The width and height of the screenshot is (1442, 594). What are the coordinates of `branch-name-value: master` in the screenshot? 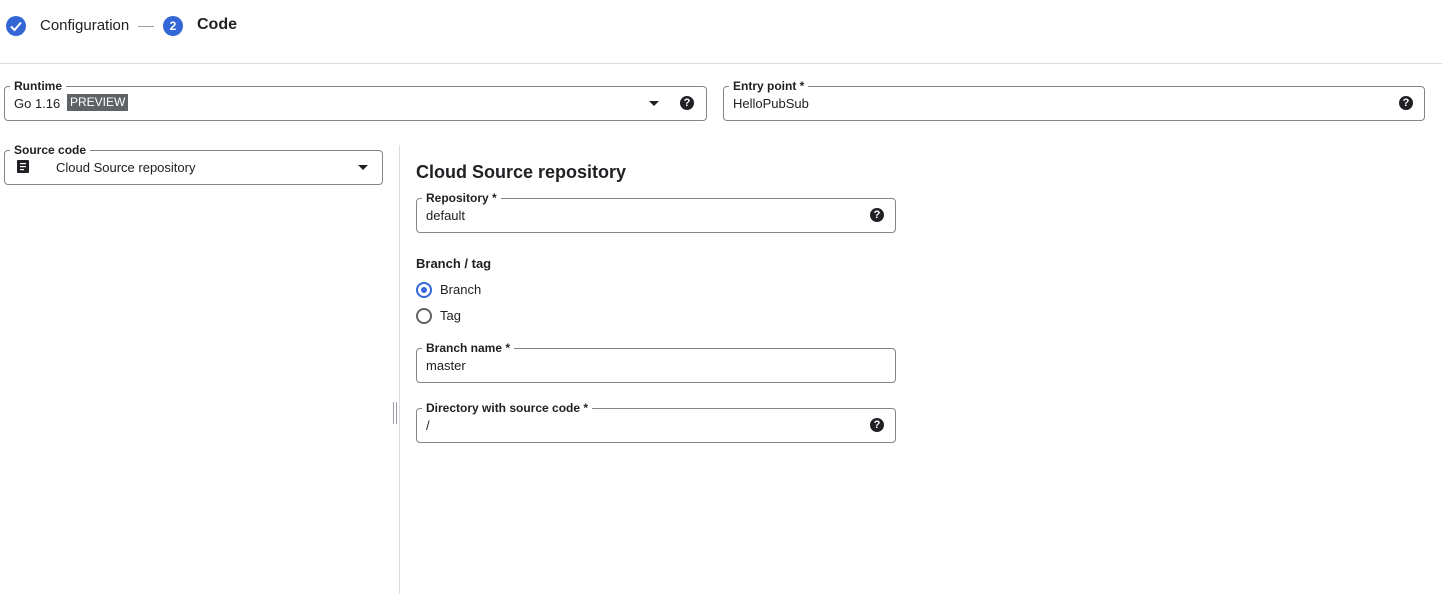 It's located at (446, 365).